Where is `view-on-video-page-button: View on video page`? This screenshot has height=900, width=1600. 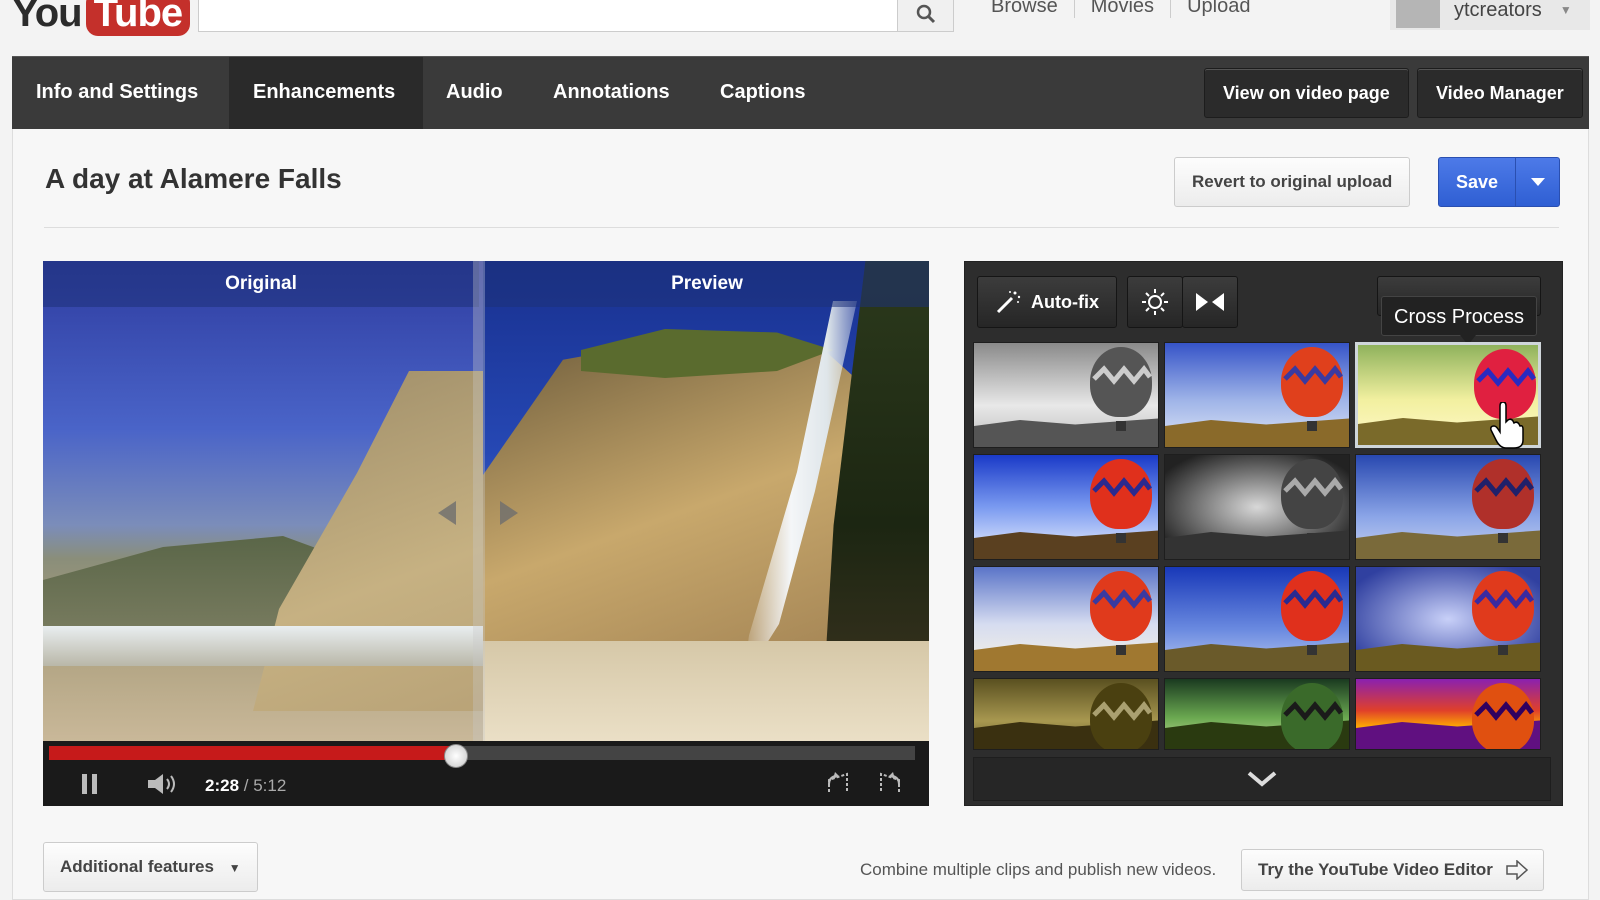 view-on-video-page-button: View on video page is located at coordinates (1306, 93).